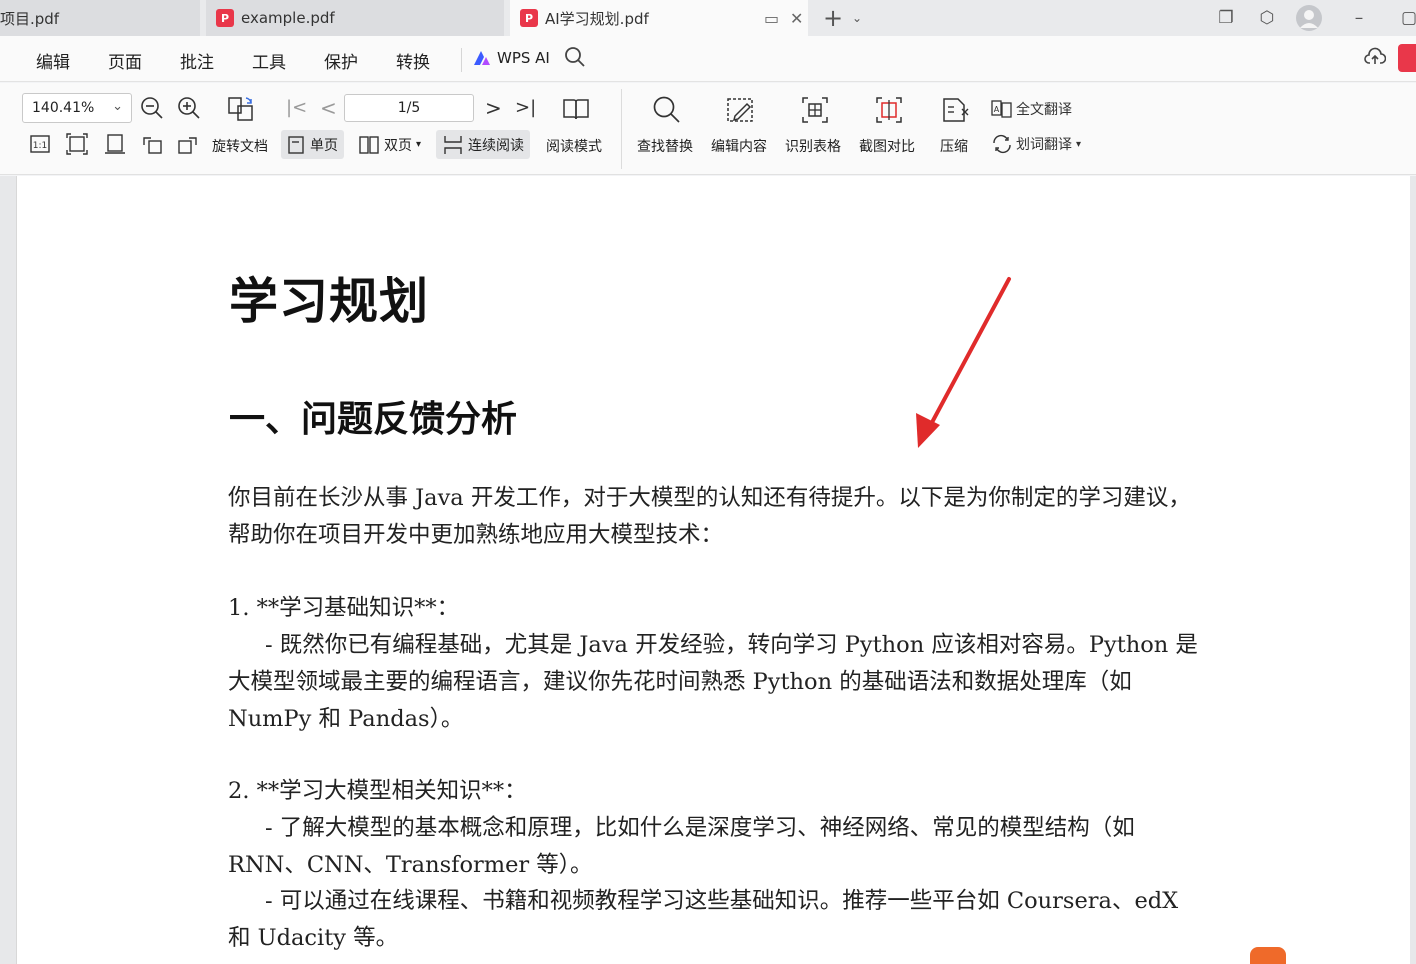 The image size is (1416, 964). Describe the element at coordinates (453, 144) in the screenshot. I see `continuous-reading-icon` at that location.